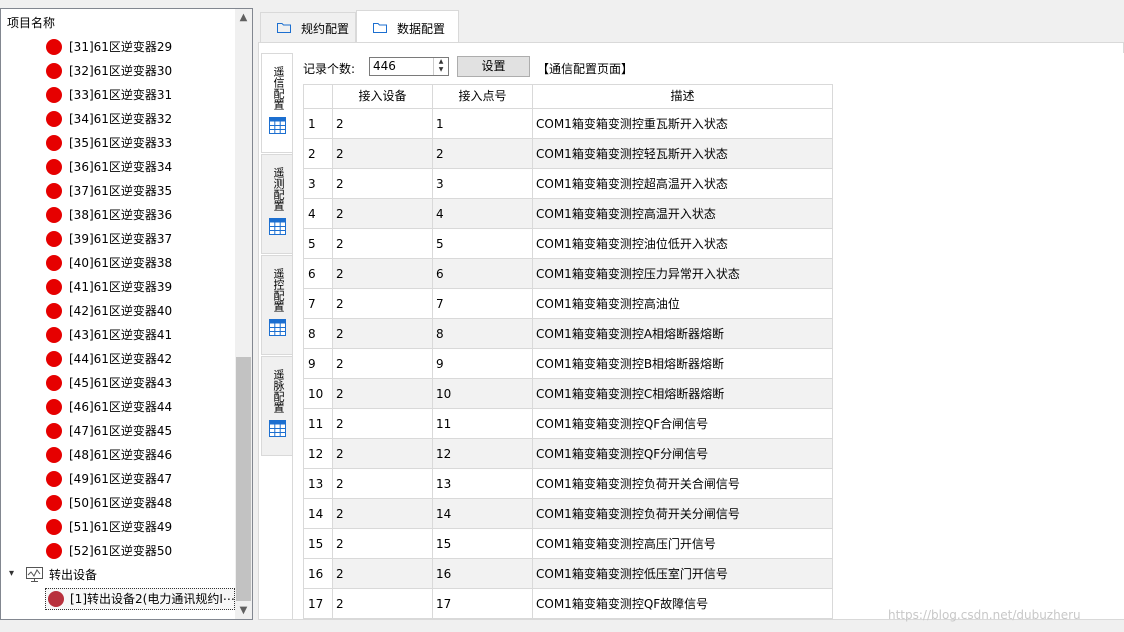 This screenshot has height=632, width=1124. I want to click on vtab-1: 遥测配置, so click(277, 204).